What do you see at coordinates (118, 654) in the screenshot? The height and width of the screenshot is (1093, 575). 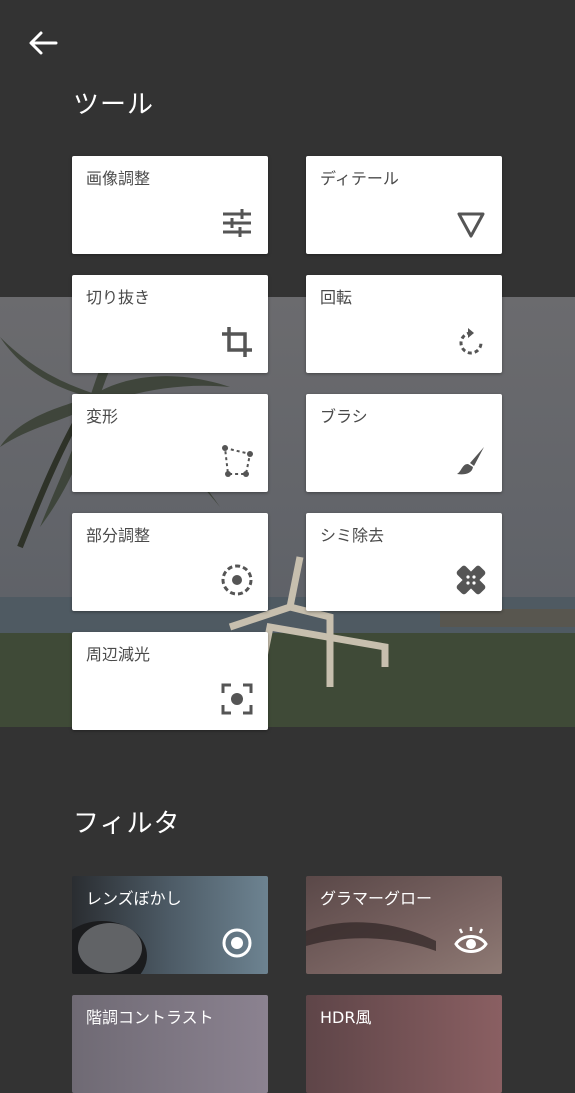 I see `tool-label: 周辺減光` at bounding box center [118, 654].